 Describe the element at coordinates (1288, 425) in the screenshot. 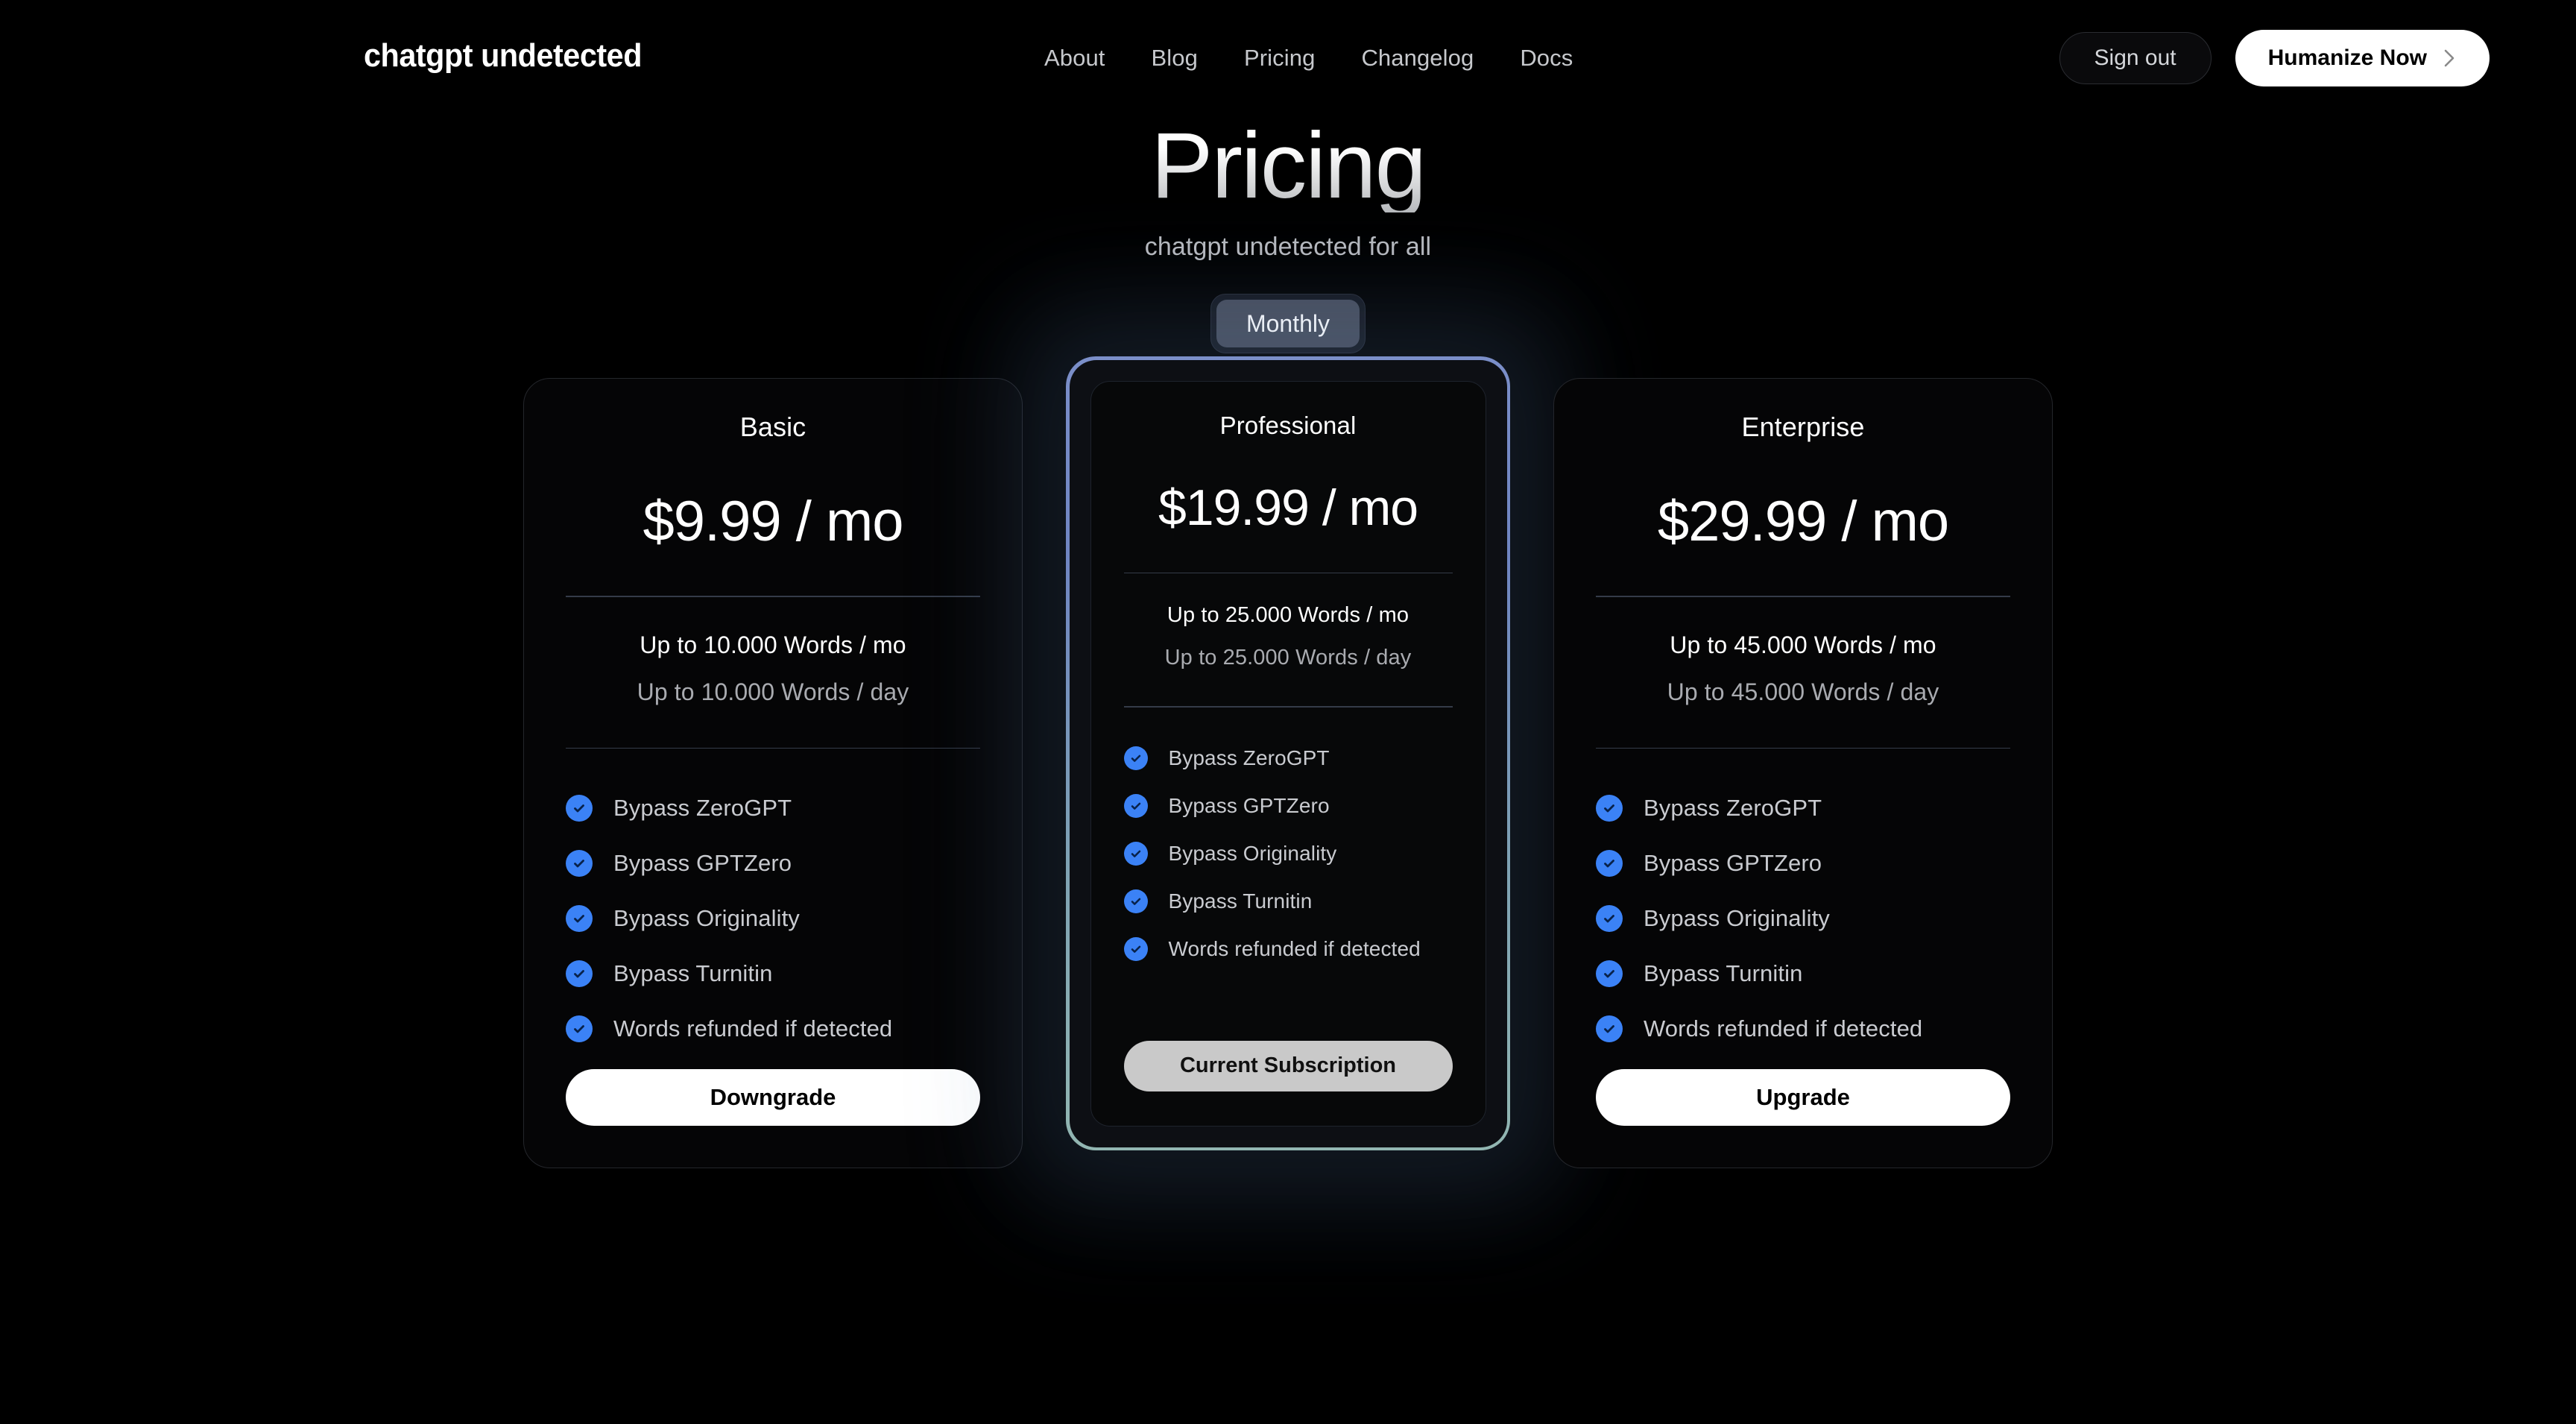

I see `plan-name: Professional` at that location.